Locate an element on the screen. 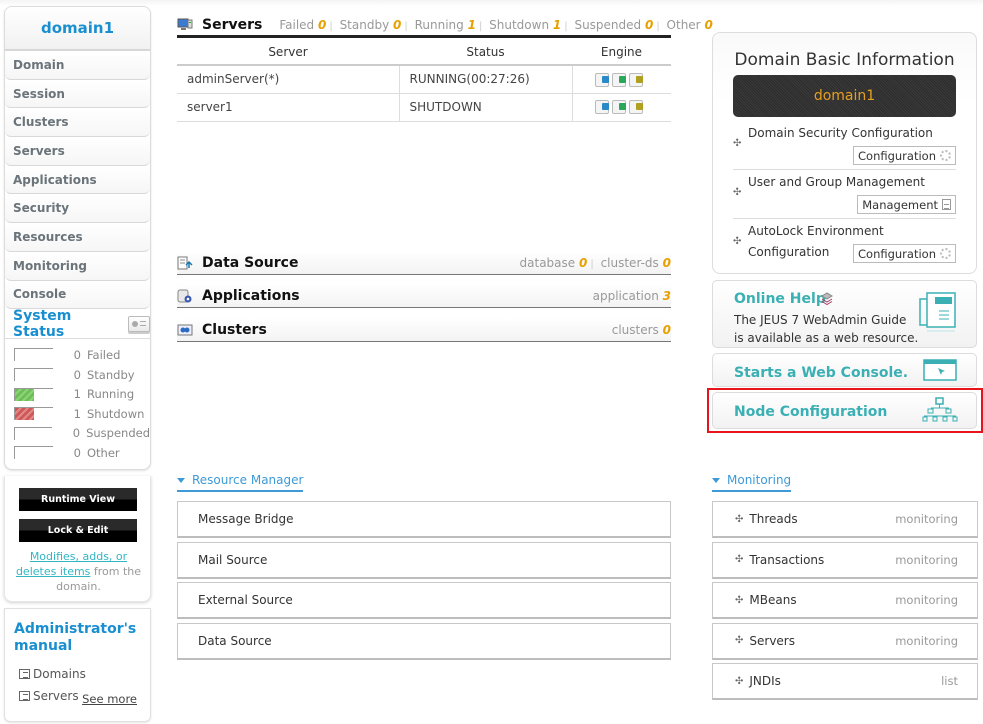 The height and width of the screenshot is (724, 983). manual-link-servers: Servers is located at coordinates (49, 696).